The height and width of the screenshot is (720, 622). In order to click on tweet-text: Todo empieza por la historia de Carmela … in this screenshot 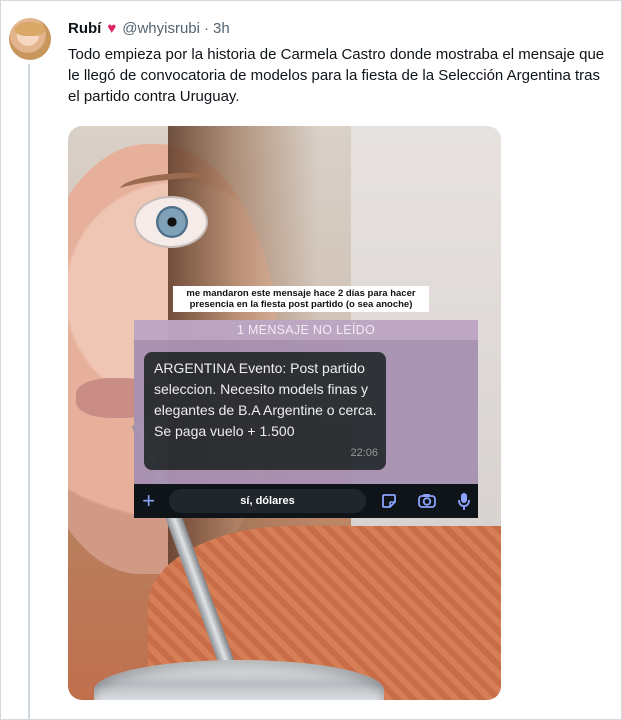, I will do `click(336, 75)`.